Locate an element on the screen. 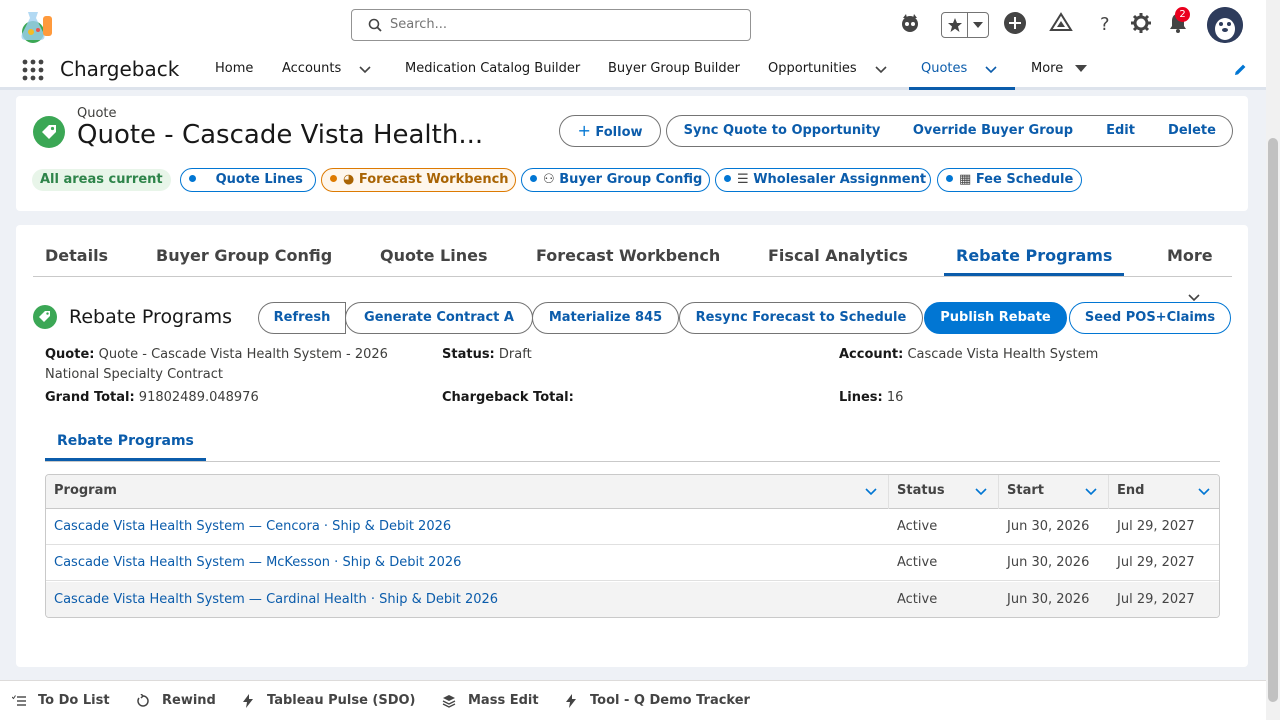  utility-todo-list: To Do List is located at coordinates (61, 700).